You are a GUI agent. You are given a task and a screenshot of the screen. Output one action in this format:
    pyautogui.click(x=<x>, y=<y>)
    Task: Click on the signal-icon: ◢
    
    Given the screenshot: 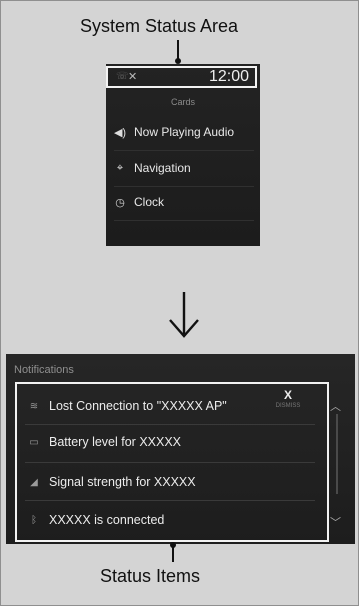 What is the action you would take?
    pyautogui.click(x=34, y=482)
    